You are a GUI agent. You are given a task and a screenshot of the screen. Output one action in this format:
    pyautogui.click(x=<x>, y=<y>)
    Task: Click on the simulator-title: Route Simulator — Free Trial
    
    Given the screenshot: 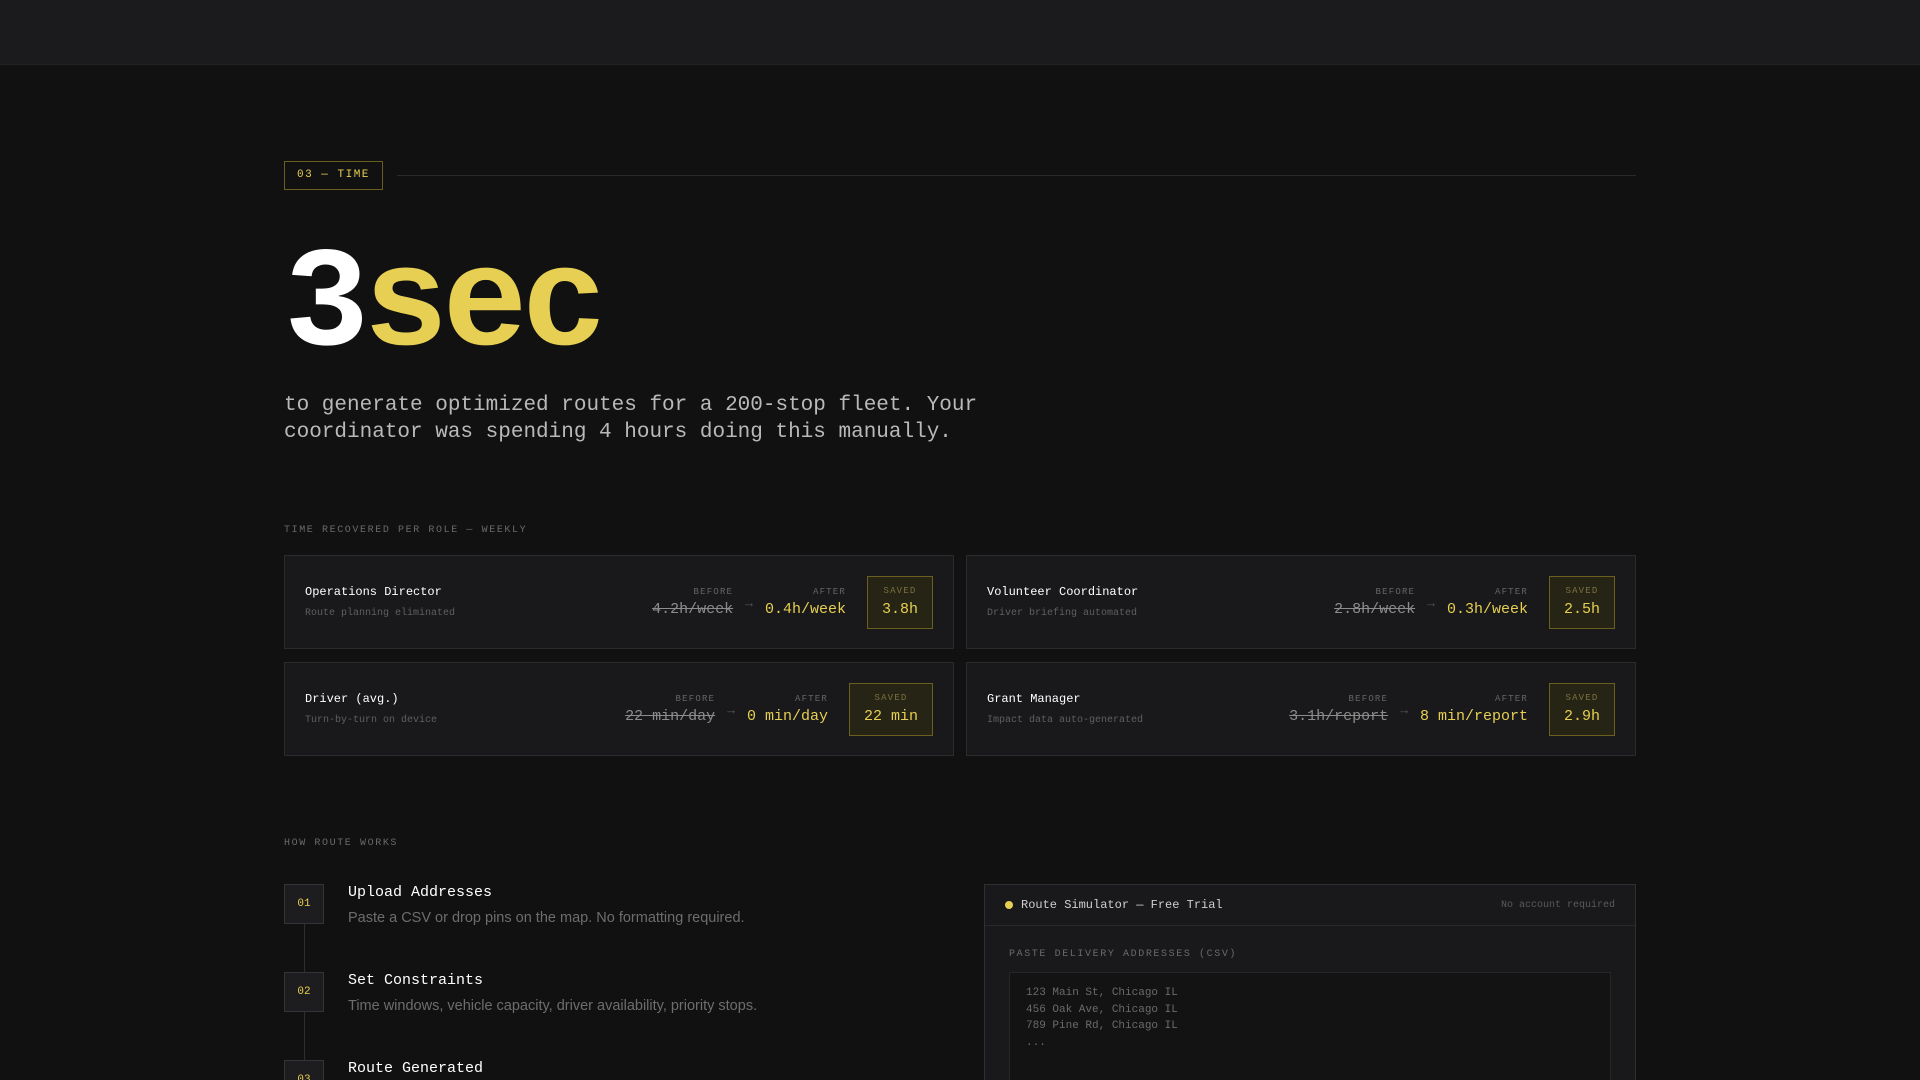 What is the action you would take?
    pyautogui.click(x=1122, y=905)
    